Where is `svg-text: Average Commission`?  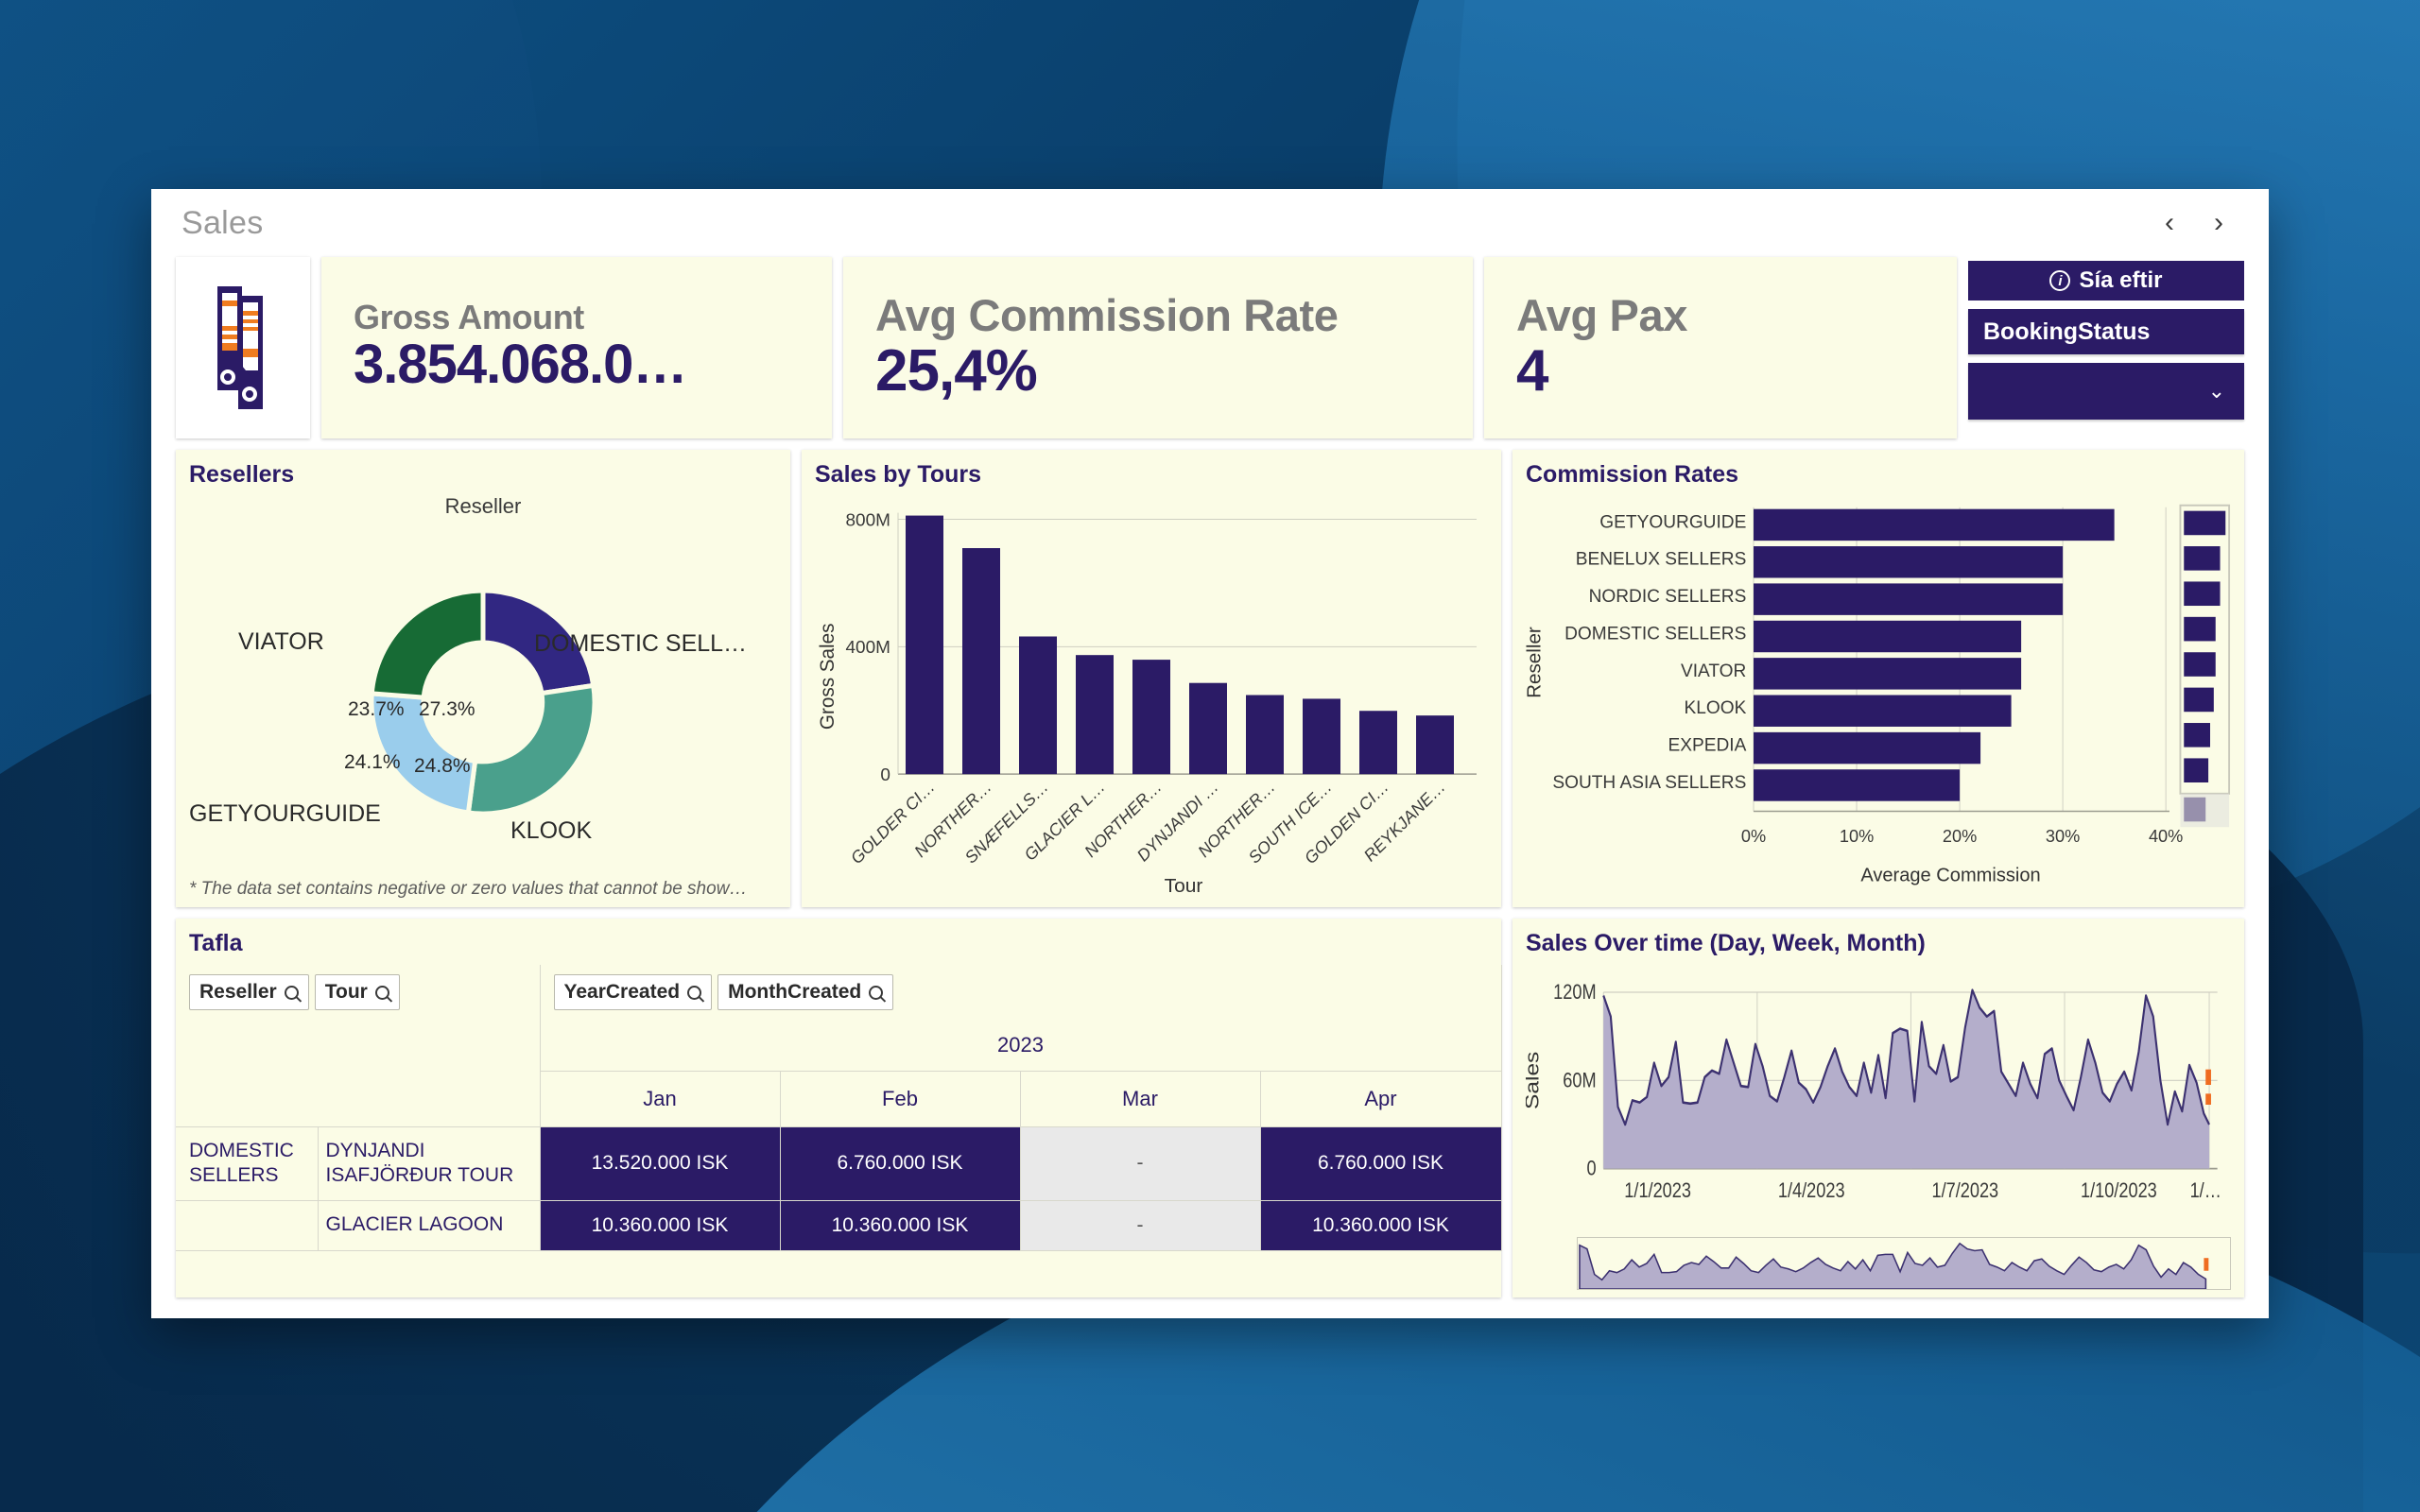 svg-text: Average Commission is located at coordinates (1950, 875).